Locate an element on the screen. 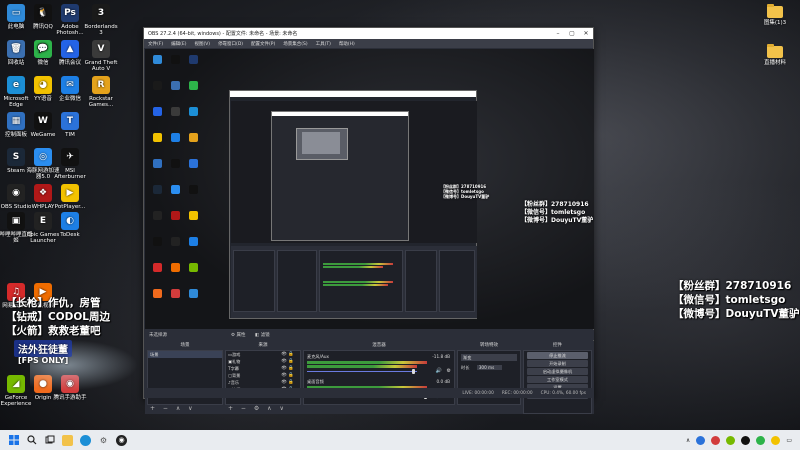  app-icon: ◎ is located at coordinates (43, 157).